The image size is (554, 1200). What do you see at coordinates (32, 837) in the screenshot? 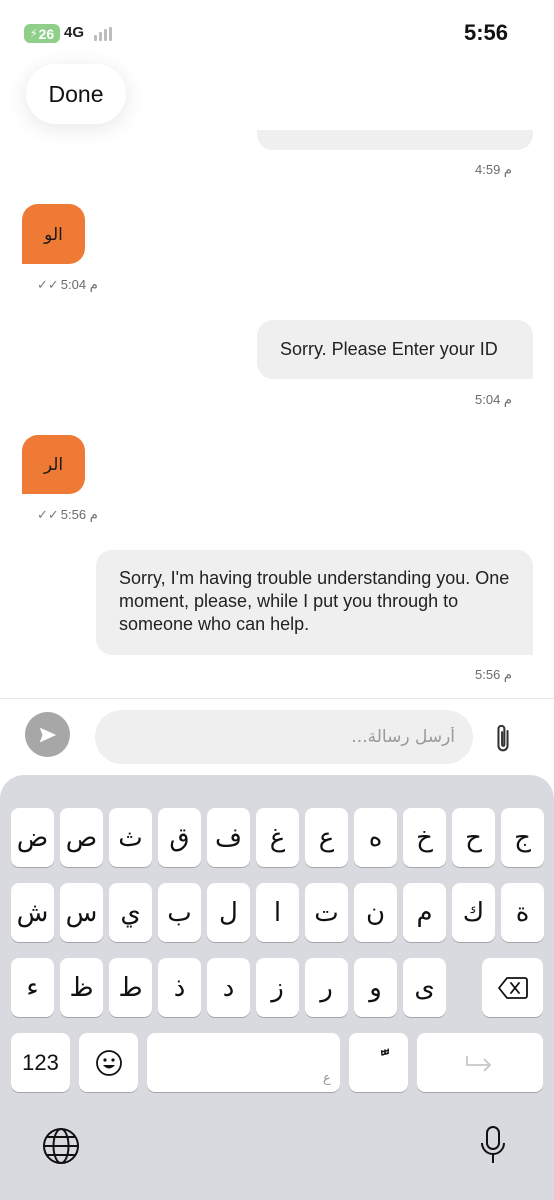
I see `key: ض` at bounding box center [32, 837].